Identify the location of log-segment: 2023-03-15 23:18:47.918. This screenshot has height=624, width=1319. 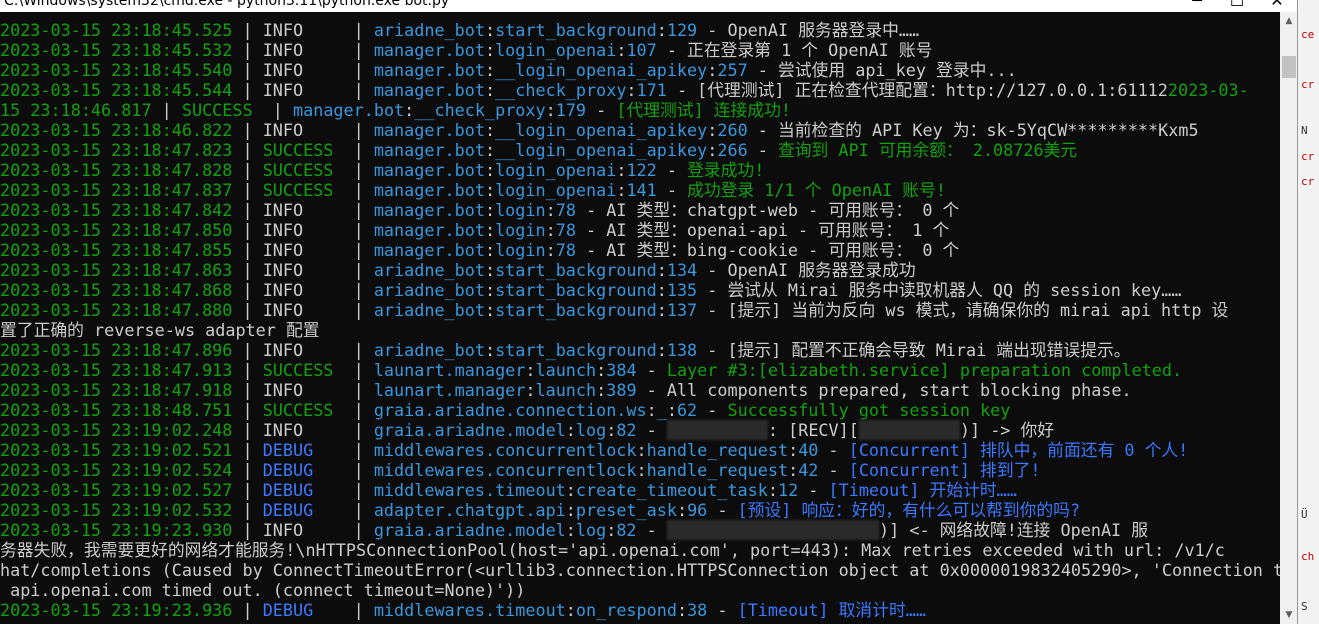
(116, 390).